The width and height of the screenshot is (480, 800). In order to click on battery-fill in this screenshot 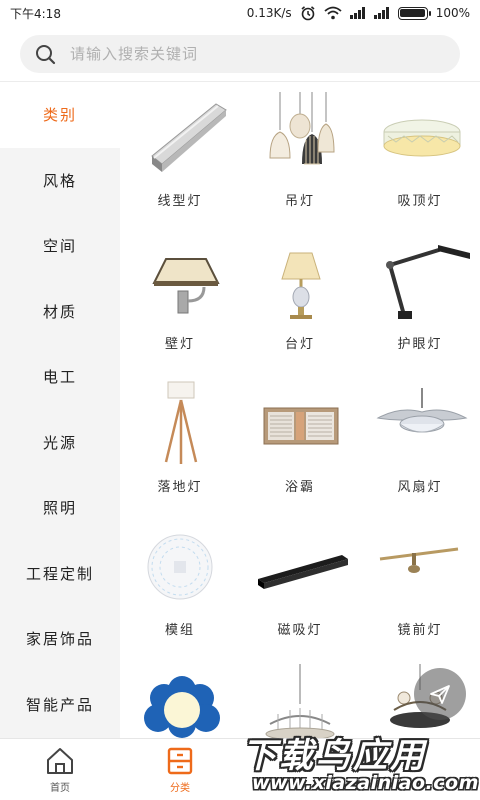, I will do `click(413, 13)`.